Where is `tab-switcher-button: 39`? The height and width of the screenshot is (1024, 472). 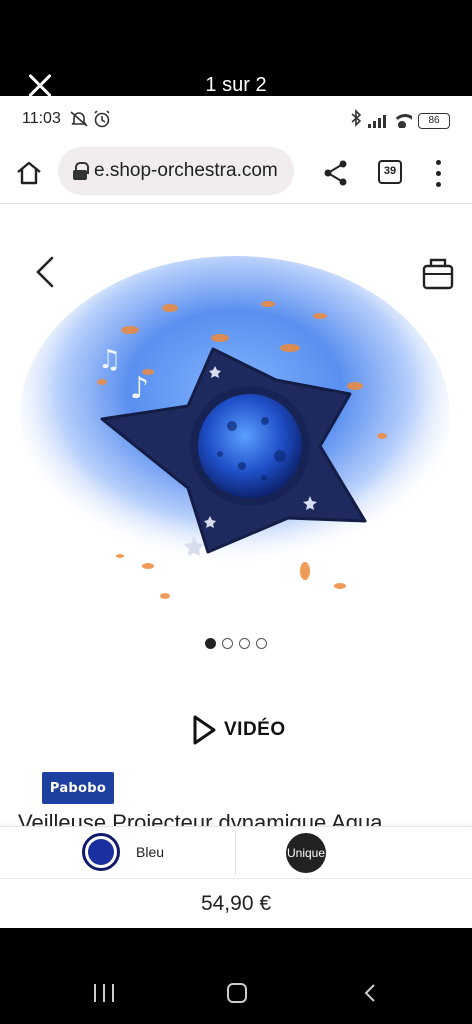 tab-switcher-button: 39 is located at coordinates (390, 172).